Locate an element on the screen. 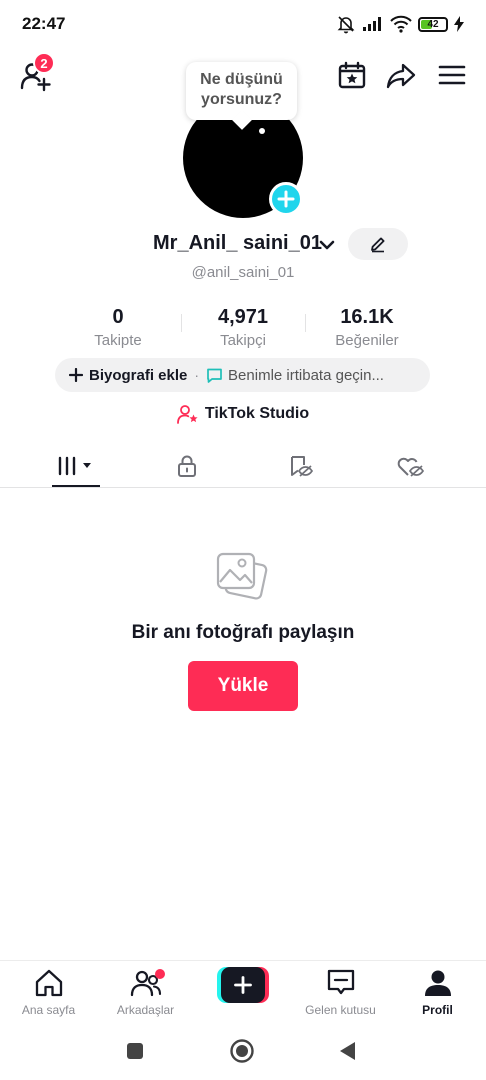 The width and height of the screenshot is (486, 1080). status-time: 22:47 is located at coordinates (44, 23).